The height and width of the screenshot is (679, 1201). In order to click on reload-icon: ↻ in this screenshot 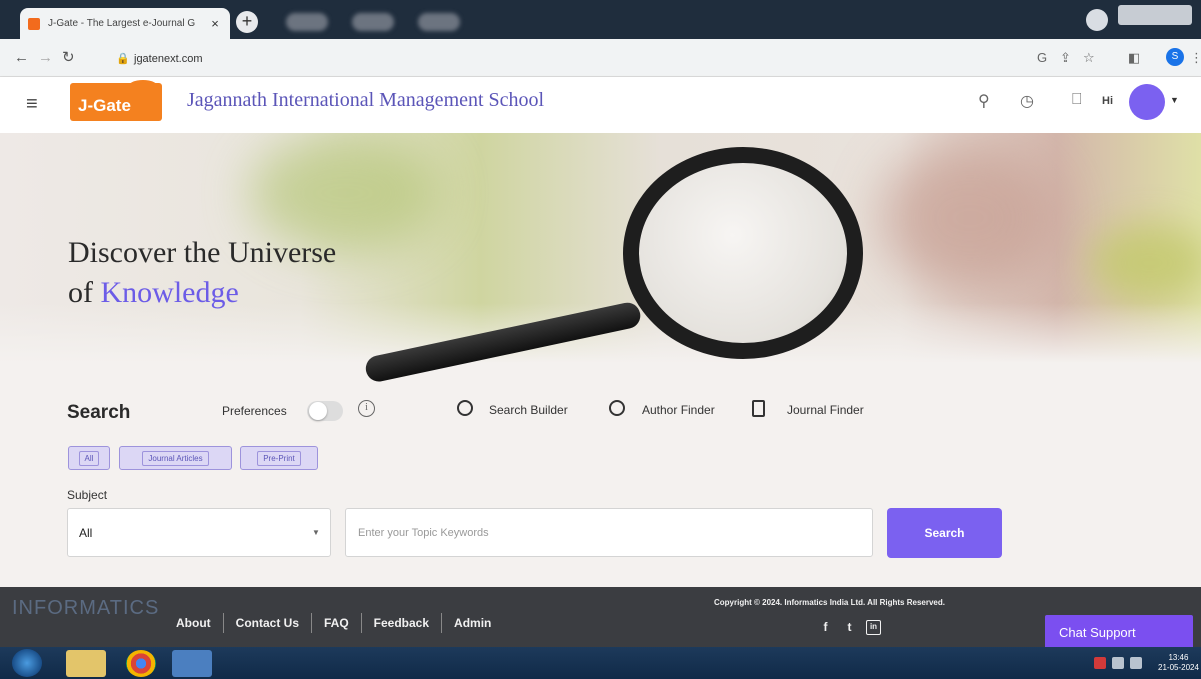, I will do `click(68, 57)`.